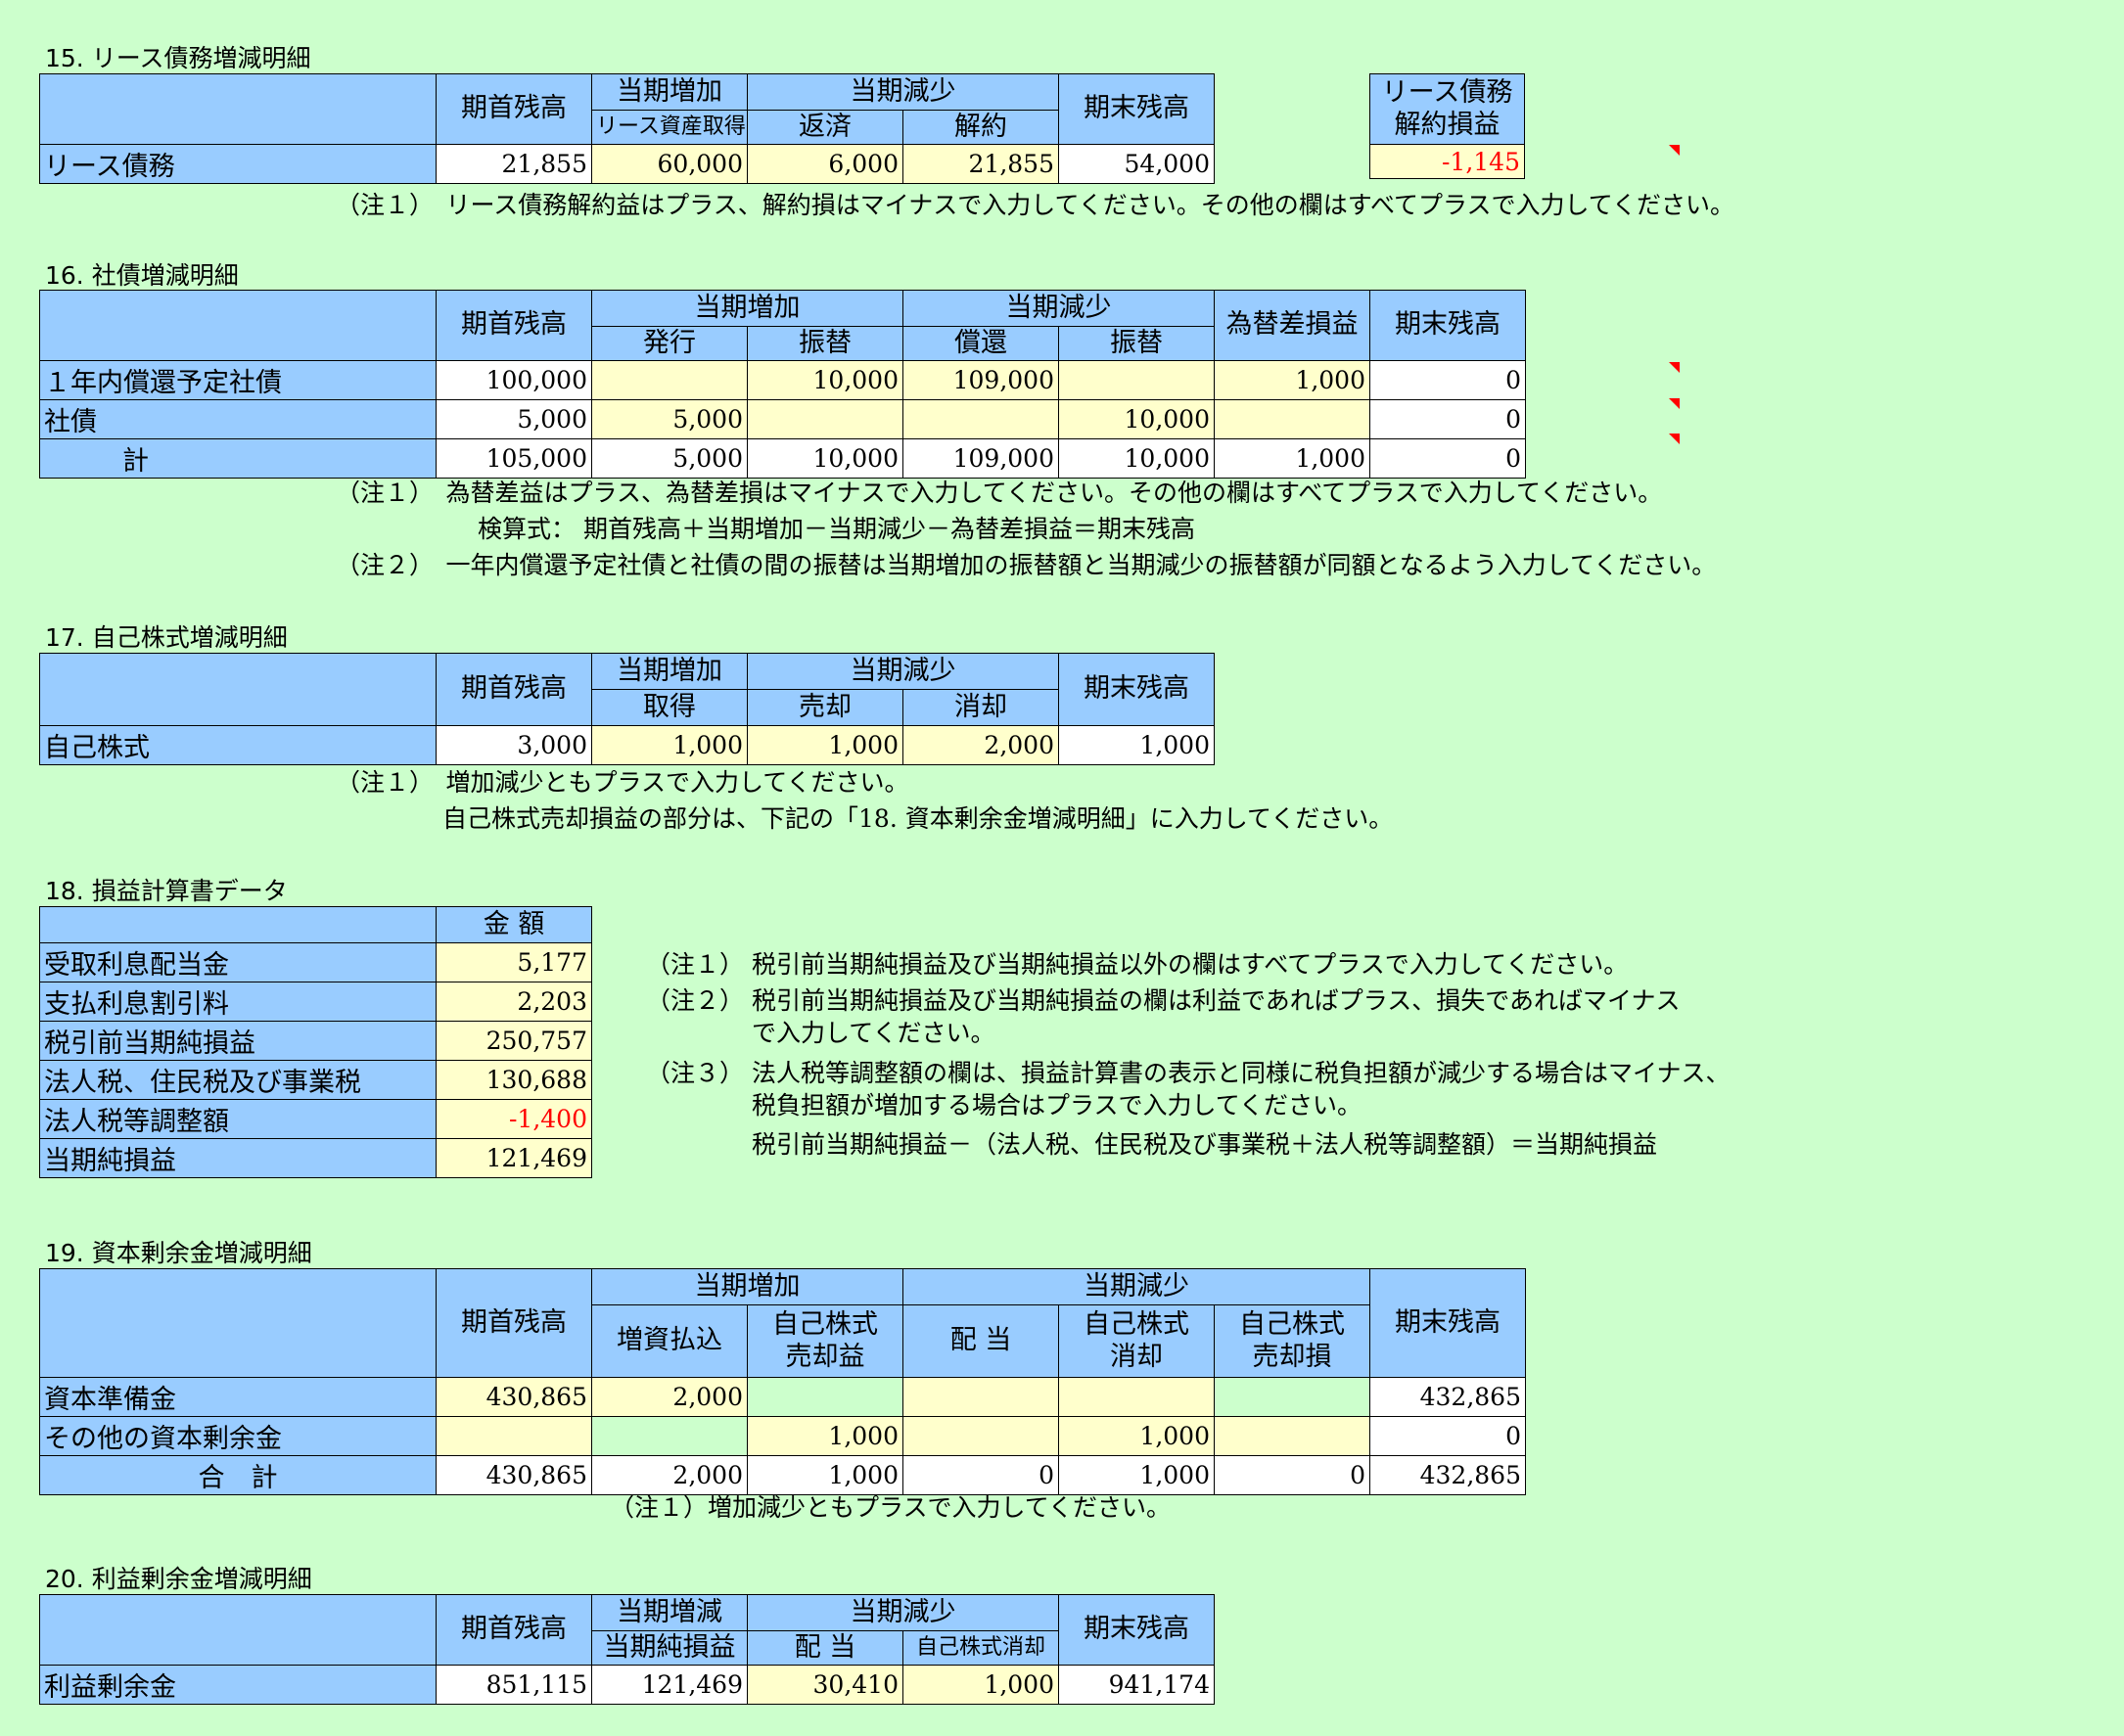  What do you see at coordinates (1136, 745) in the screenshot?
I see `cell-end: 1,000` at bounding box center [1136, 745].